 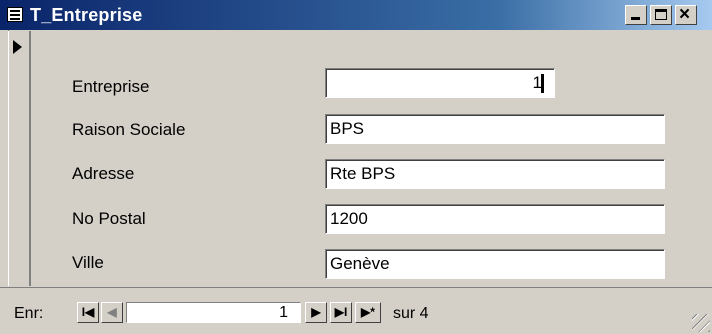 What do you see at coordinates (368, 312) in the screenshot?
I see `new-record-button: ▶*` at bounding box center [368, 312].